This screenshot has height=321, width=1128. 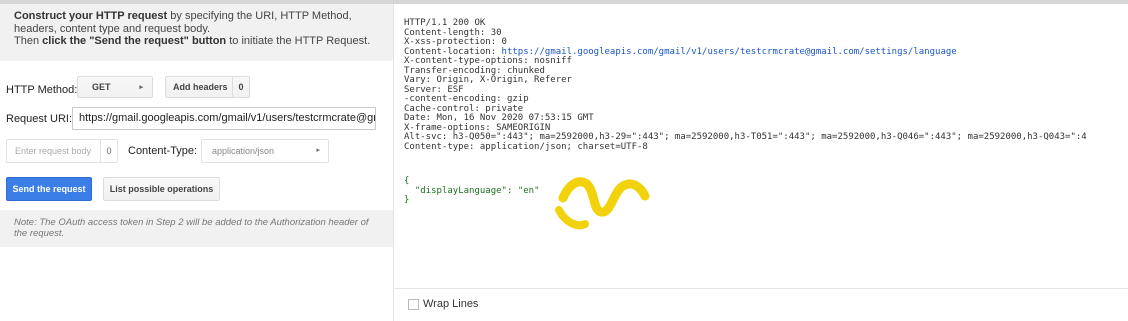 I want to click on request-body-input: Enter request body 0, so click(x=62, y=151).